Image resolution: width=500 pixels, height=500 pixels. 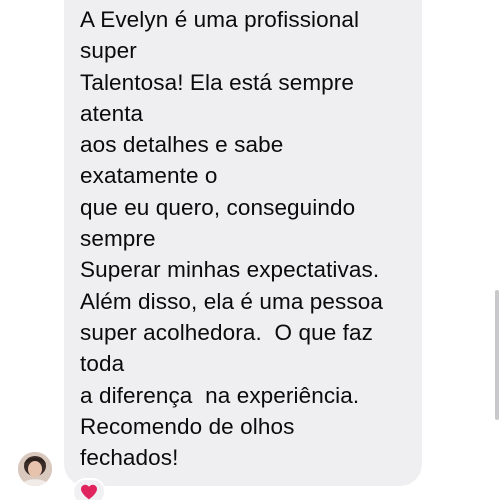 What do you see at coordinates (89, 492) in the screenshot?
I see `heart-icon` at bounding box center [89, 492].